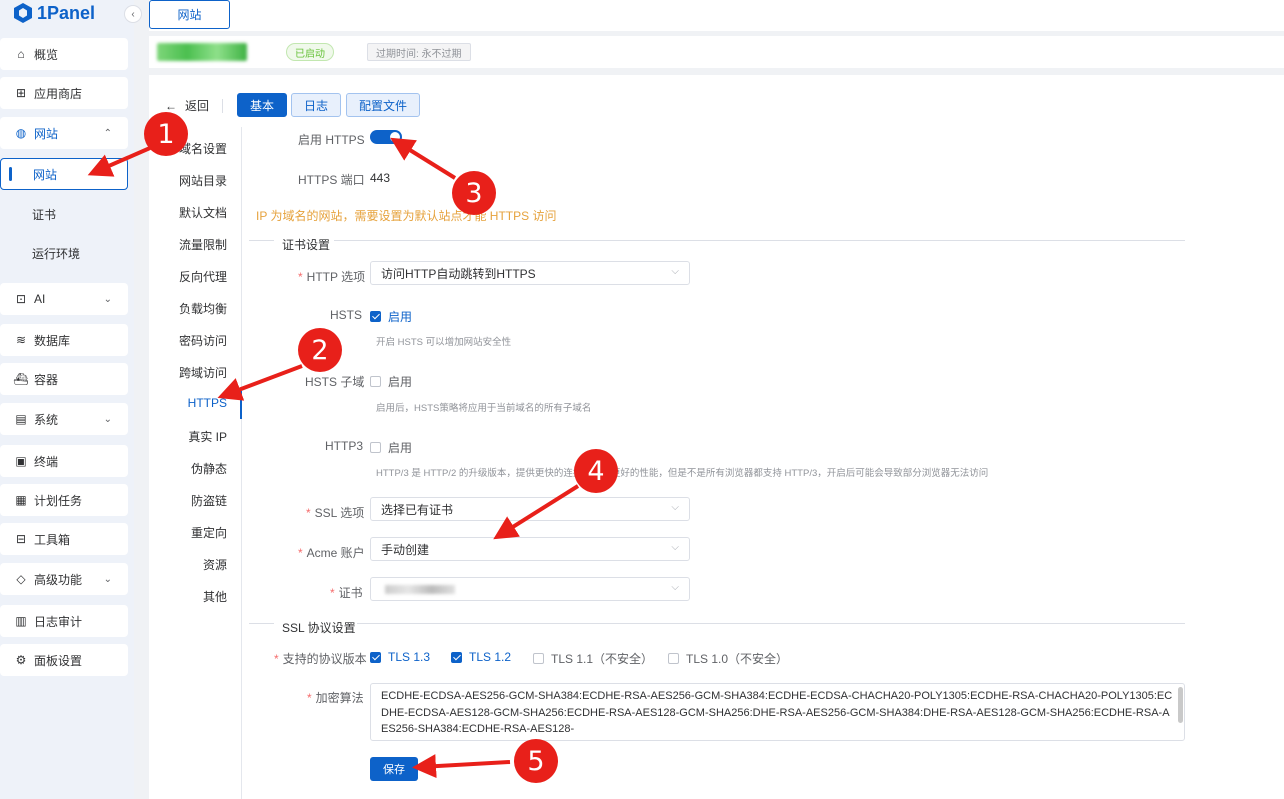 The image size is (1284, 799). Describe the element at coordinates (536, 761) in the screenshot. I see `annotation-step-5: 5` at that location.